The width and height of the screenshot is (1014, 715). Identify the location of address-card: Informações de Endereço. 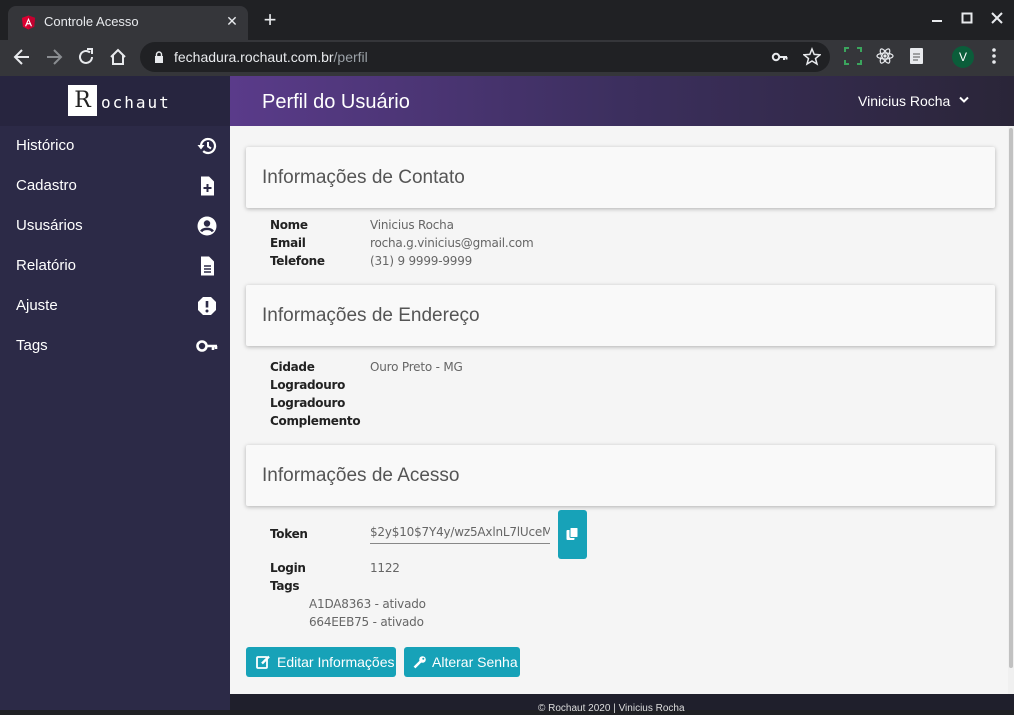
(620, 315).